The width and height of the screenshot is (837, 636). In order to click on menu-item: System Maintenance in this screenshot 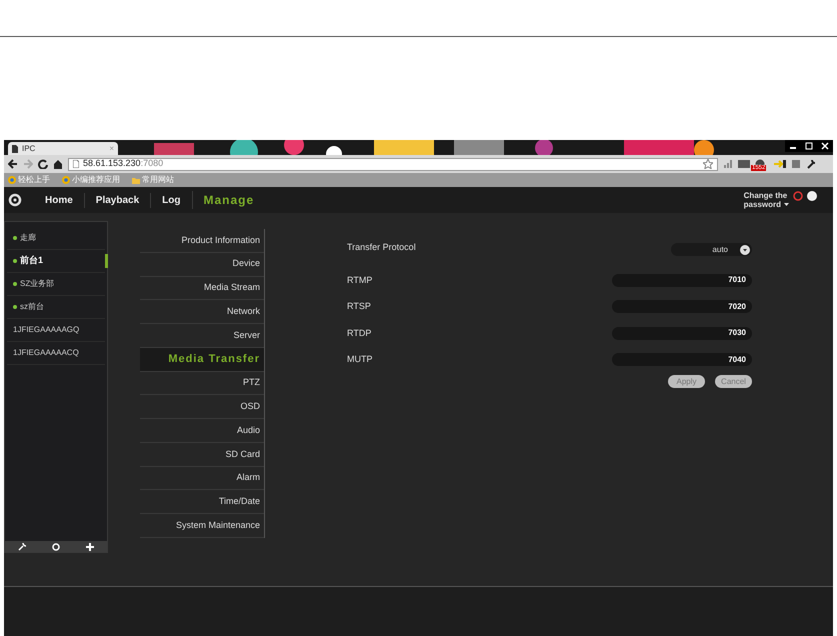, I will do `click(202, 526)`.